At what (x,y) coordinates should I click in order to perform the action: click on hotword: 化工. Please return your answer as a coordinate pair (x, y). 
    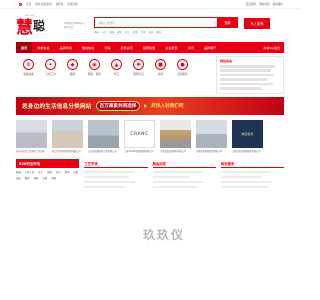
    Looking at the image, I should click on (127, 32).